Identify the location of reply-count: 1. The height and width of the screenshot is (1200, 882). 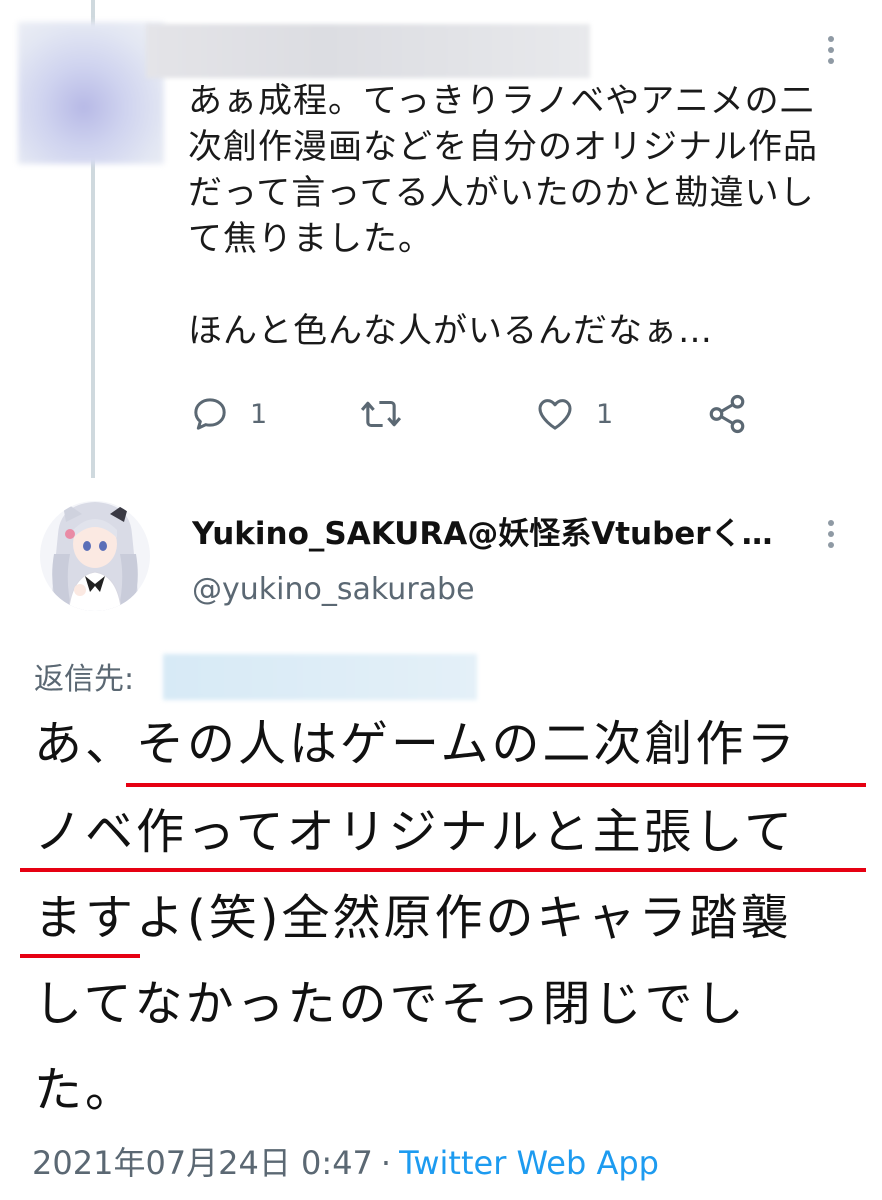
(259, 414).